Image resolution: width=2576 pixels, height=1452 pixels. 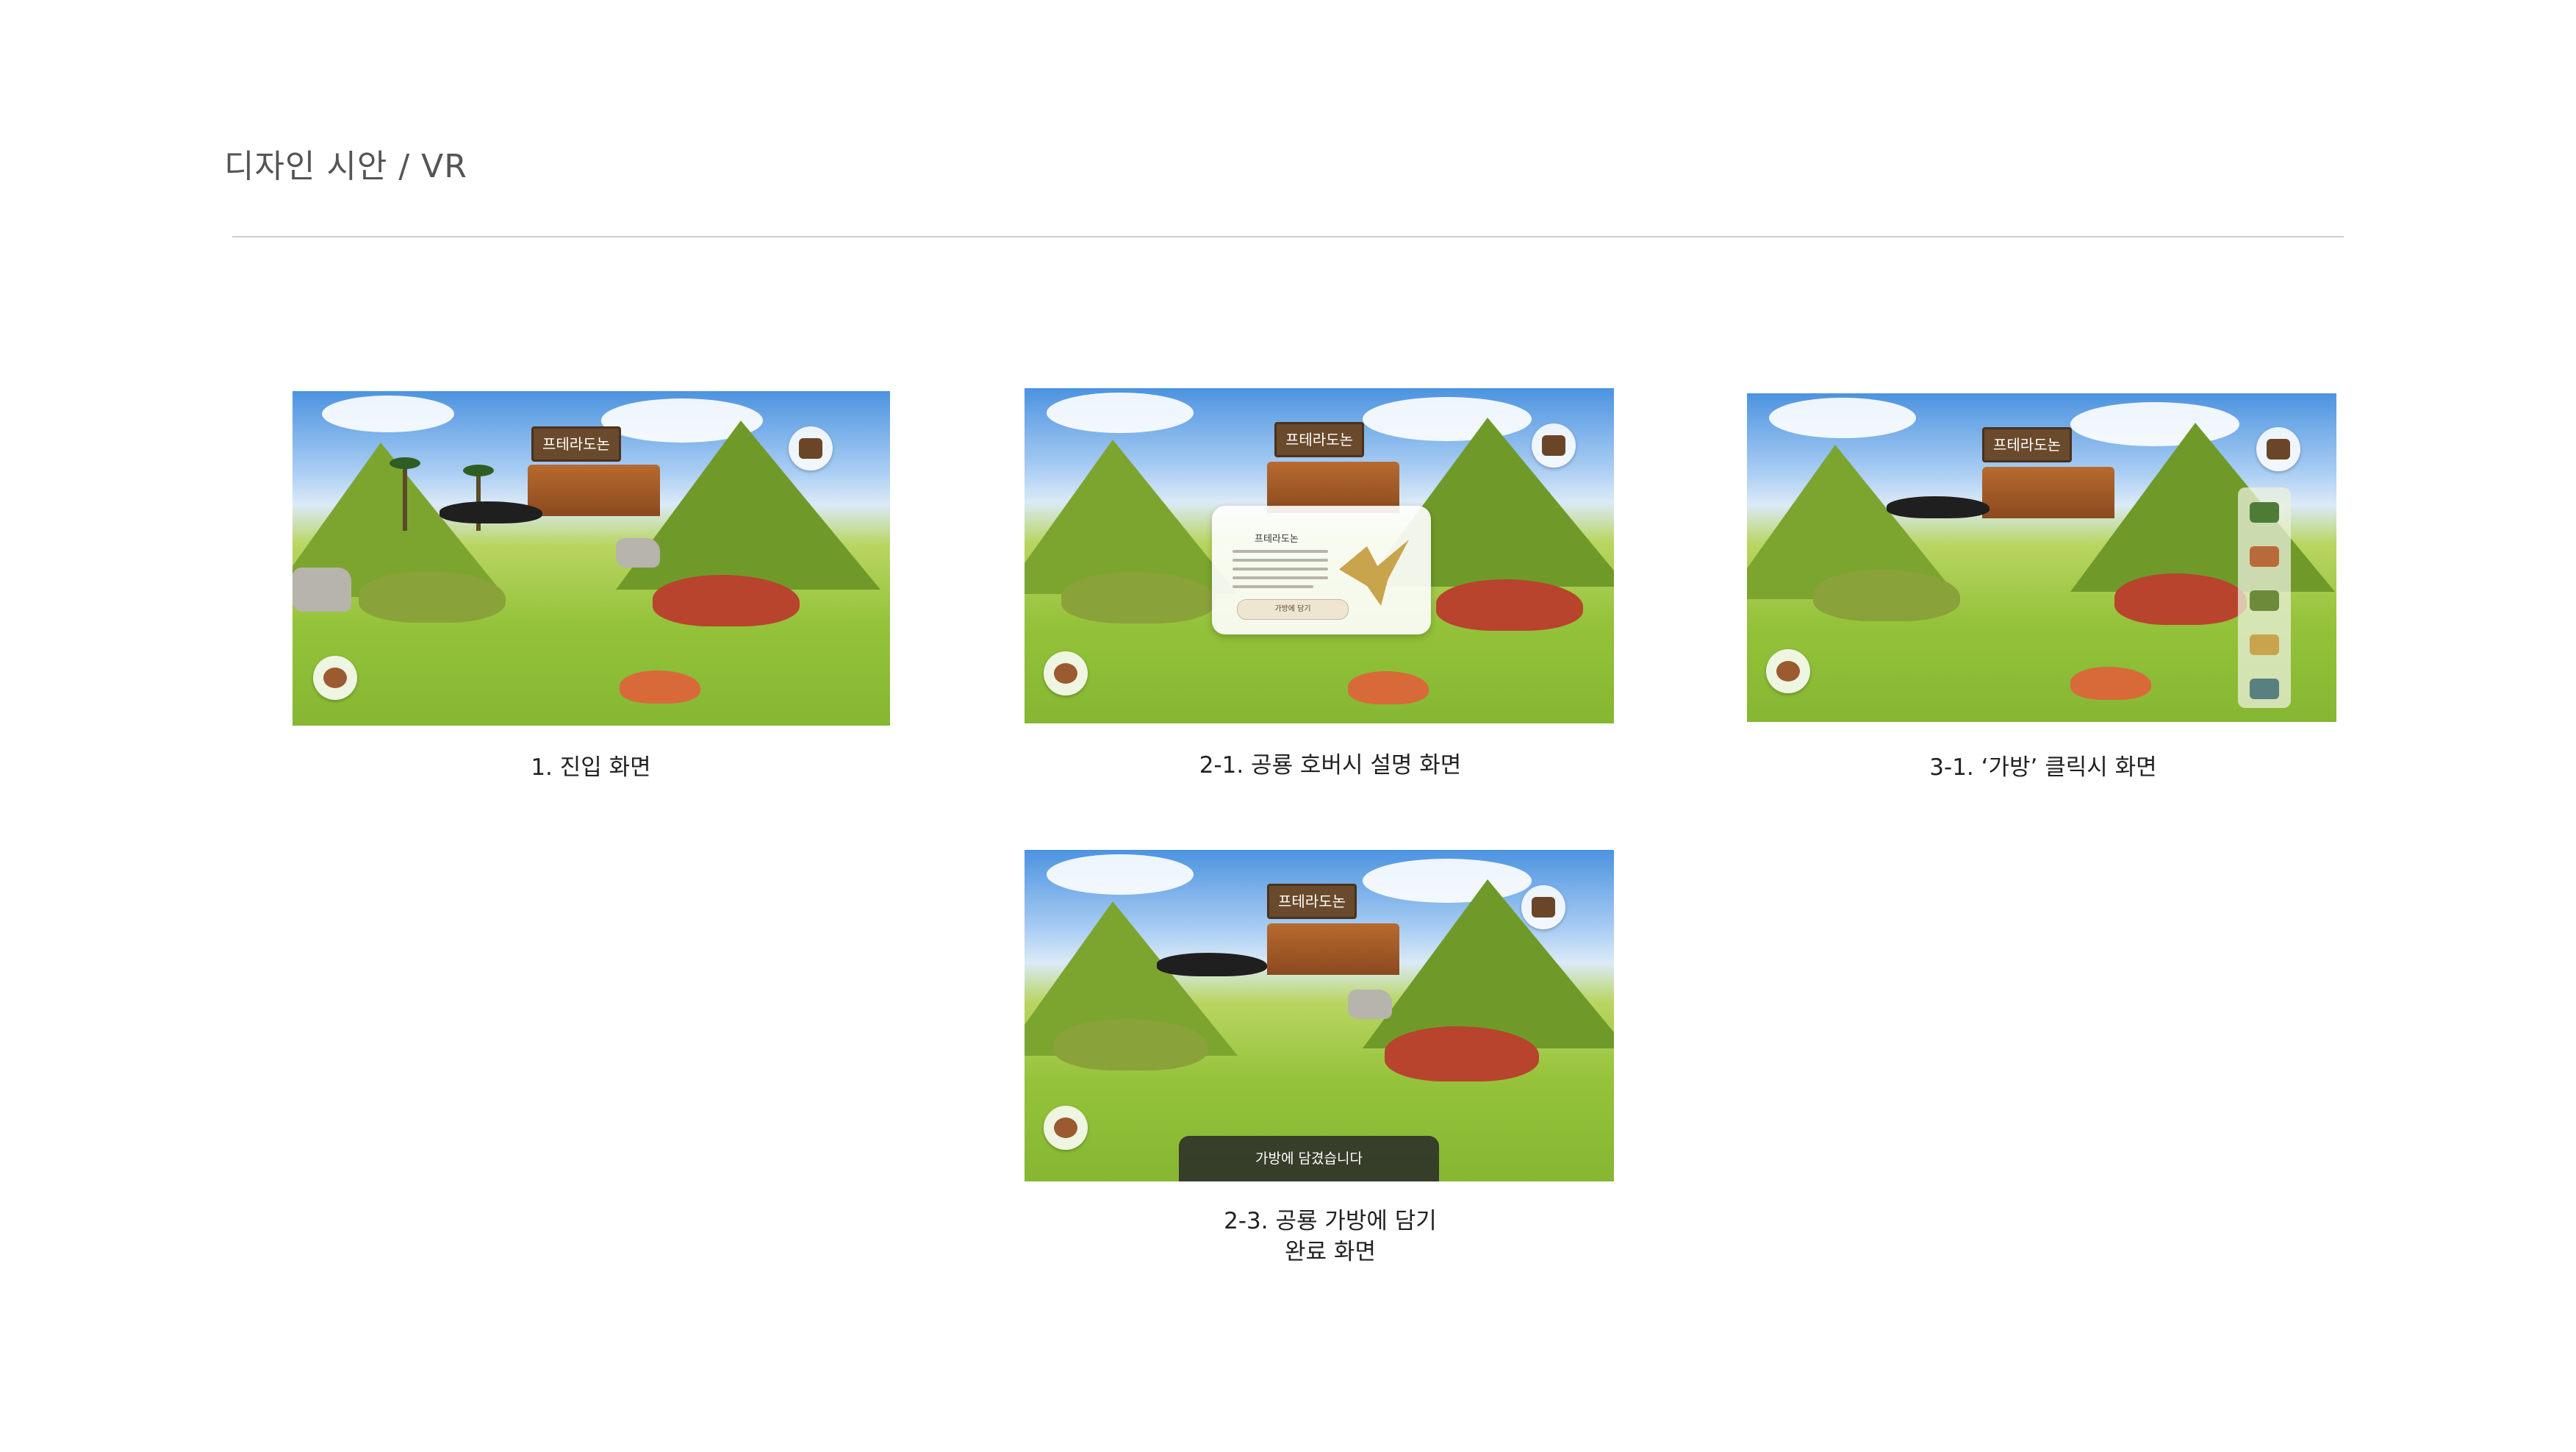 What do you see at coordinates (591, 558) in the screenshot?
I see `screenshot-entry: 프테라도논` at bounding box center [591, 558].